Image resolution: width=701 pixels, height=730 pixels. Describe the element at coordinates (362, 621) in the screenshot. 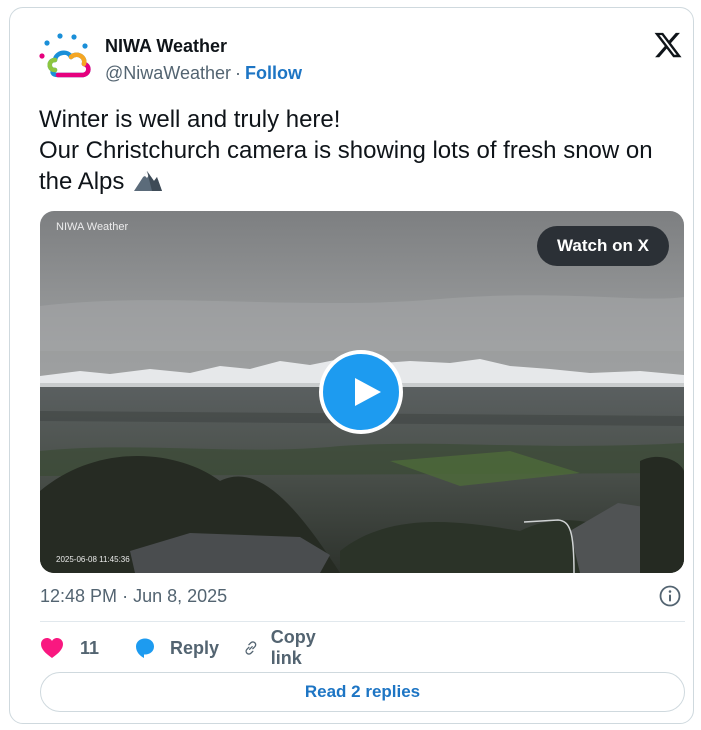

I see `divider` at that location.